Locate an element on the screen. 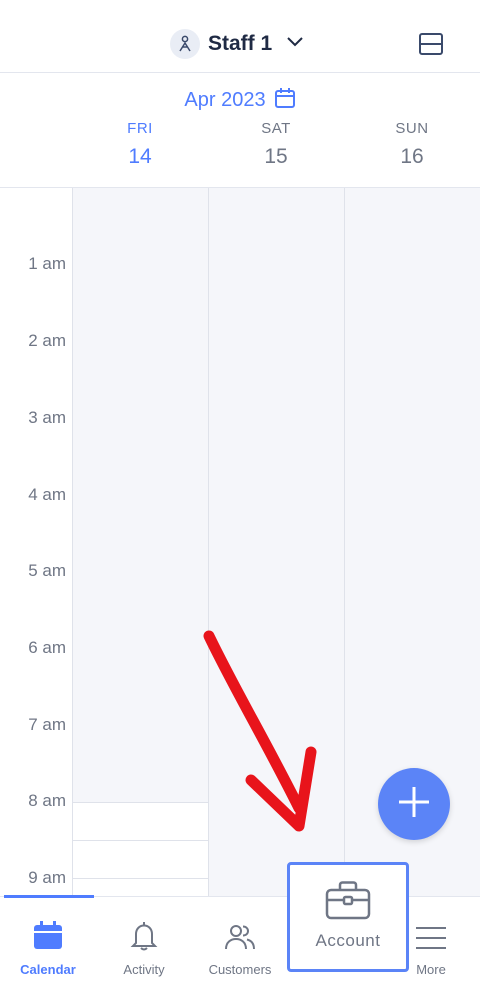  staff-selector: Staff 1 is located at coordinates (237, 44).